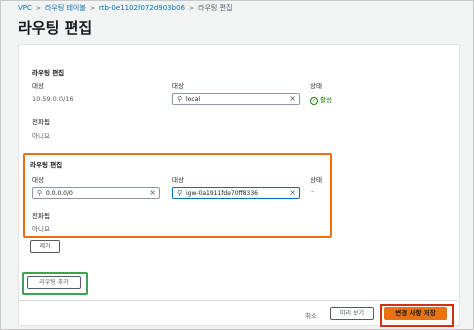  I want to click on breadcrumb-current: 라우팅 편집, so click(215, 8).